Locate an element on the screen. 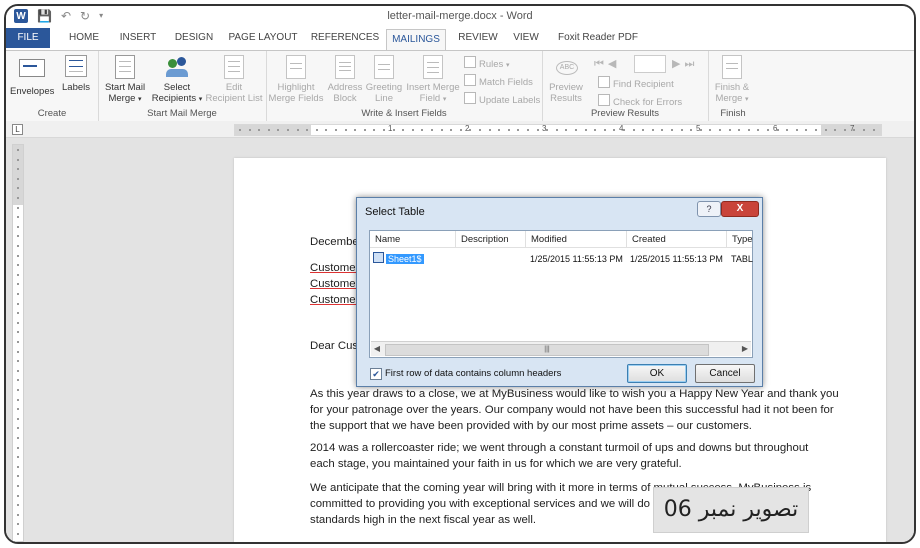 The image size is (920, 548). help-button: ? is located at coordinates (709, 209).